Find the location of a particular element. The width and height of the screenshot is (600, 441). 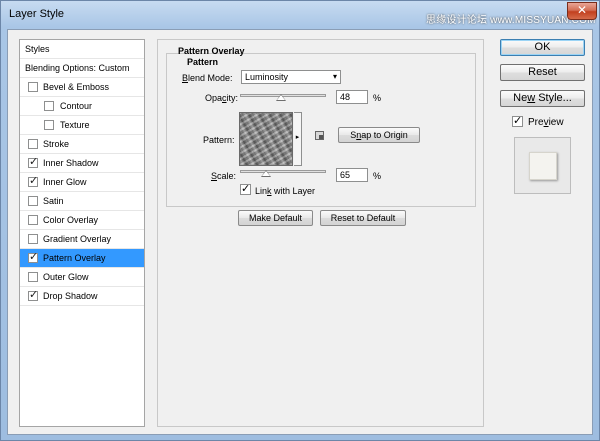

style-list-item: Outer Glow is located at coordinates (82, 277).